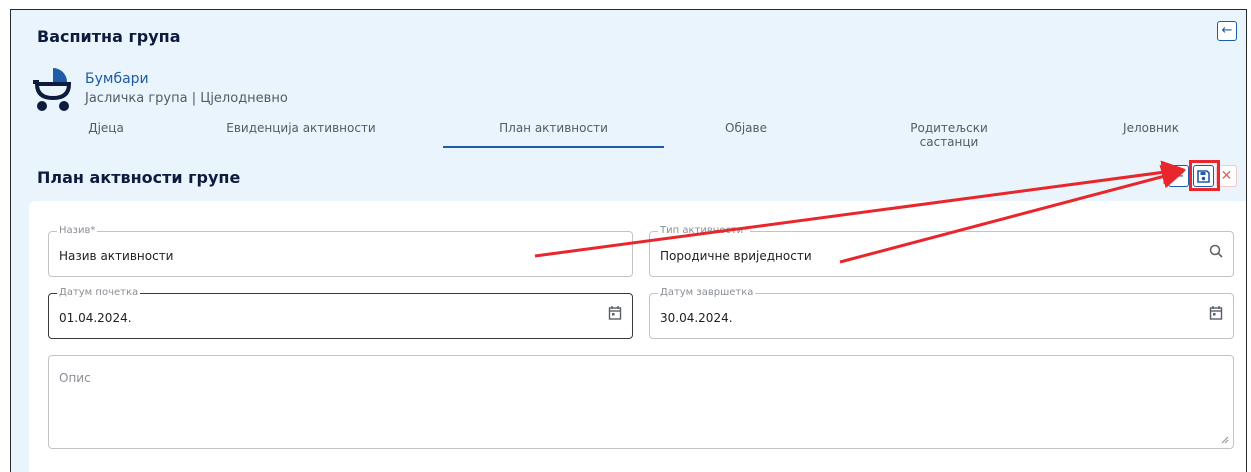  What do you see at coordinates (340, 313) in the screenshot?
I see `start-date-field: Датум почетка 01.04.2024.` at bounding box center [340, 313].